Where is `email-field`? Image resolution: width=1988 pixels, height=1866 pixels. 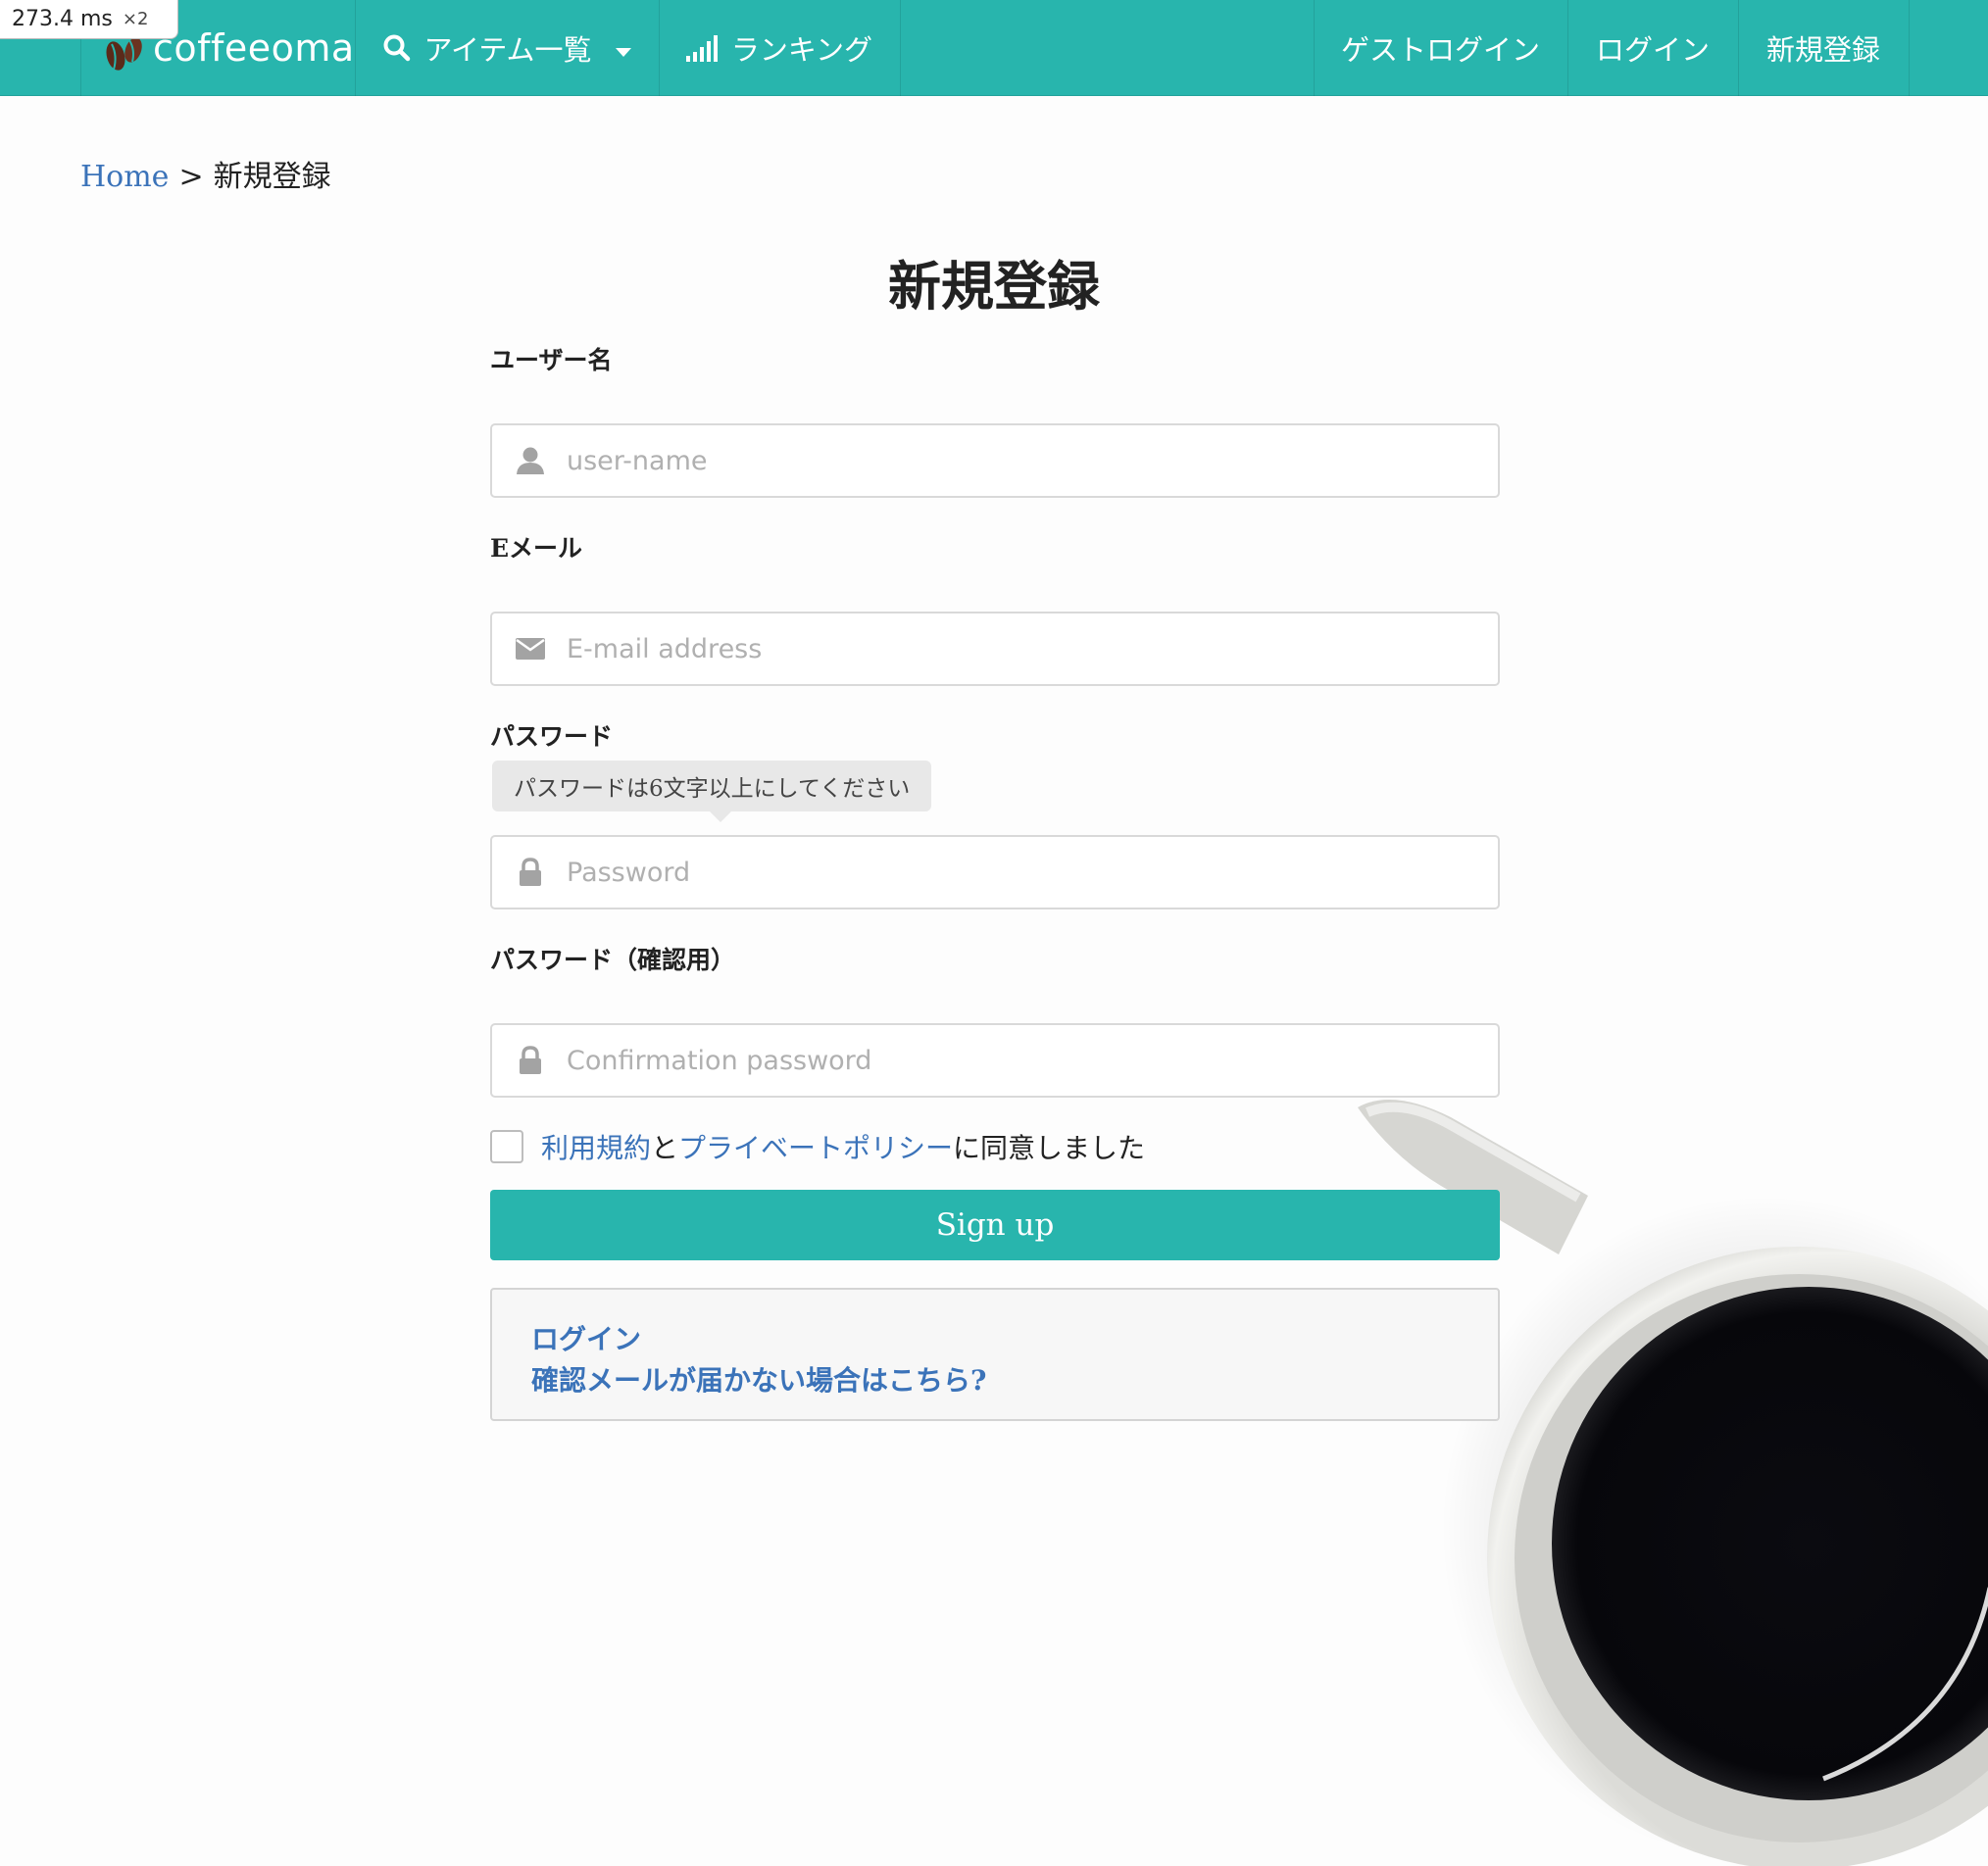 email-field is located at coordinates (995, 649).